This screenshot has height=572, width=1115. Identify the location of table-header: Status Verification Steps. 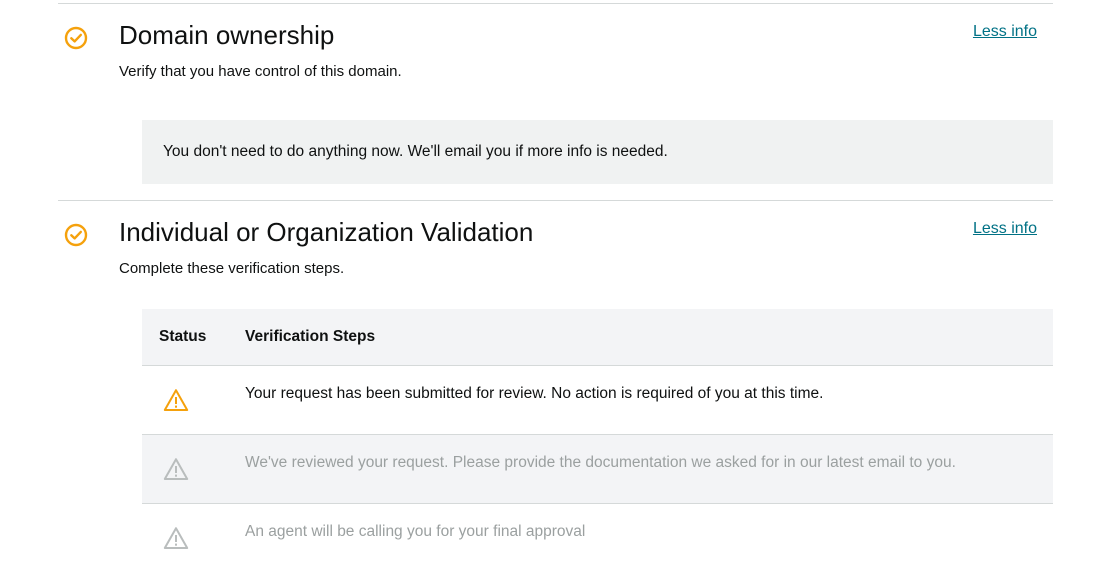
(597, 337).